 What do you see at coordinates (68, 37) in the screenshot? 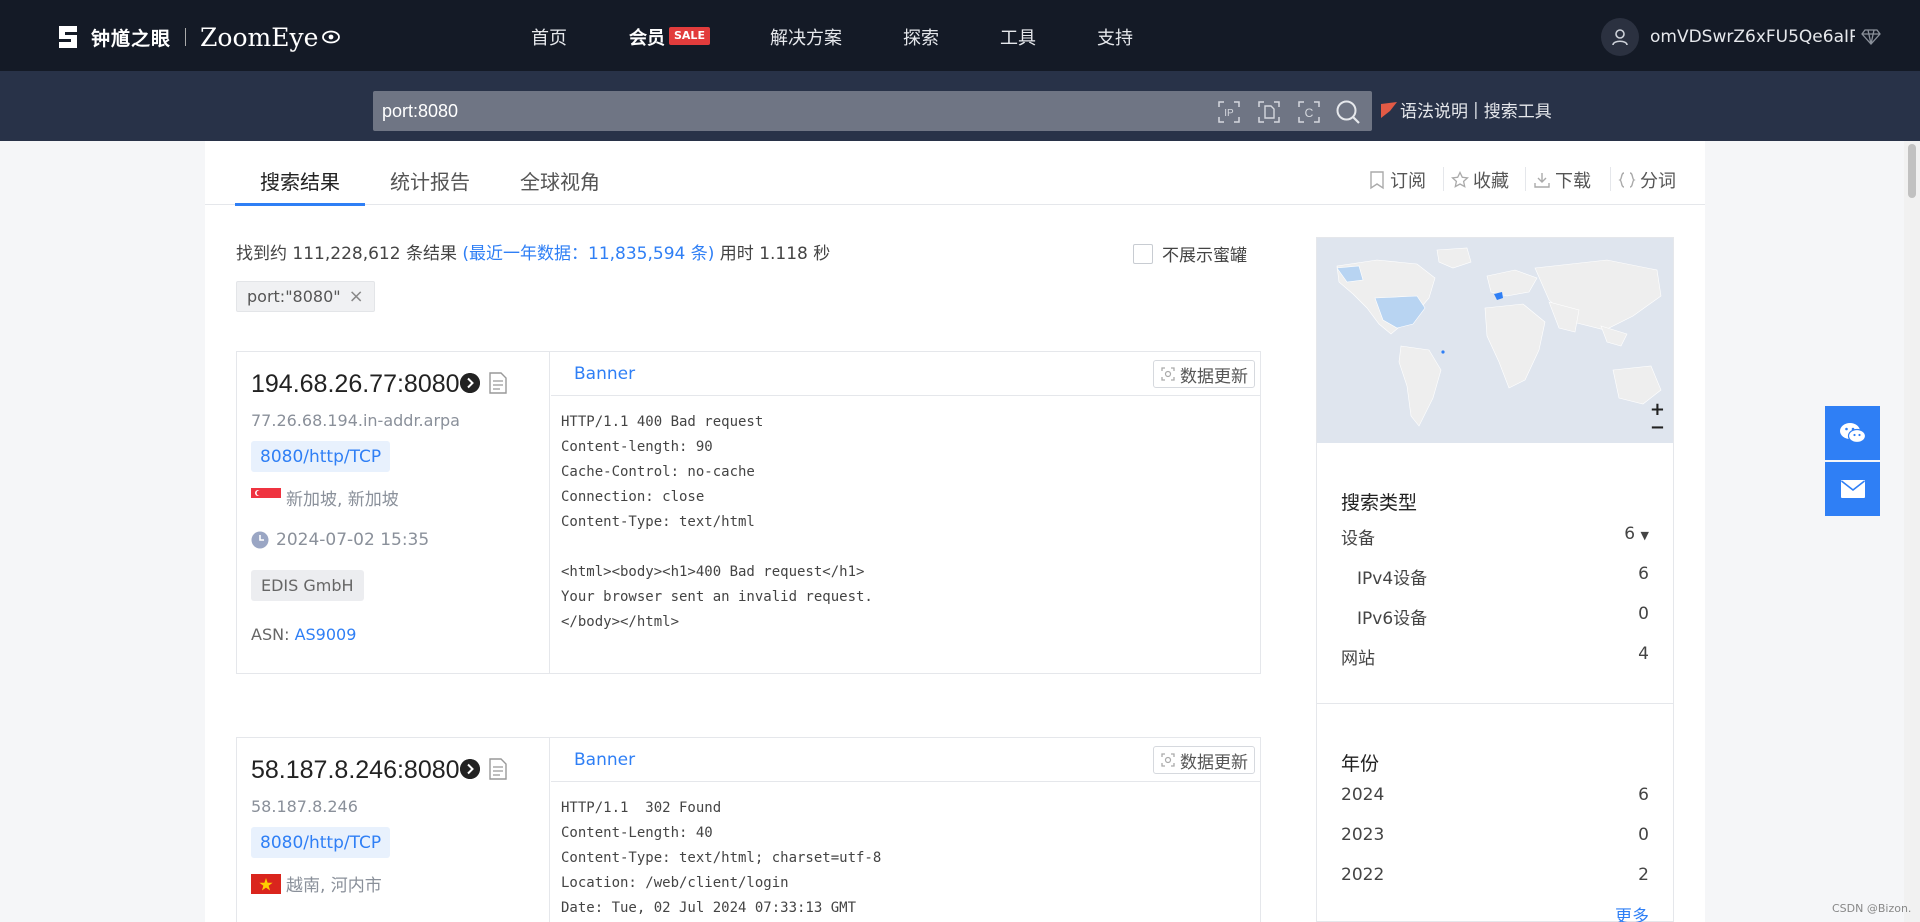
I see `zoomeye-logo-icon` at bounding box center [68, 37].